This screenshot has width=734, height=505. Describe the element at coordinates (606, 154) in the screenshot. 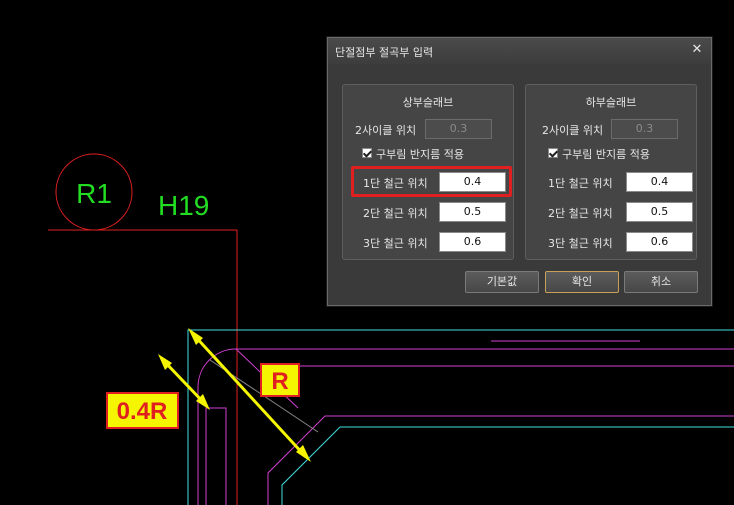

I see `lower-bend-radius-label: 구부림 반지름 적용` at that location.